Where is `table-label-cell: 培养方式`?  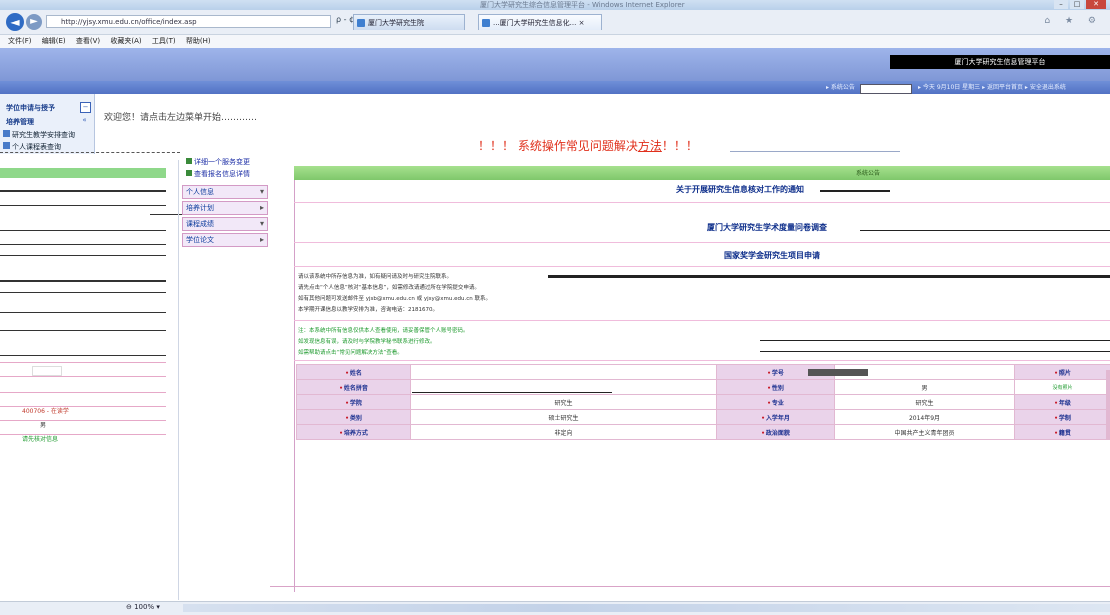
table-label-cell: 培养方式 is located at coordinates (354, 432).